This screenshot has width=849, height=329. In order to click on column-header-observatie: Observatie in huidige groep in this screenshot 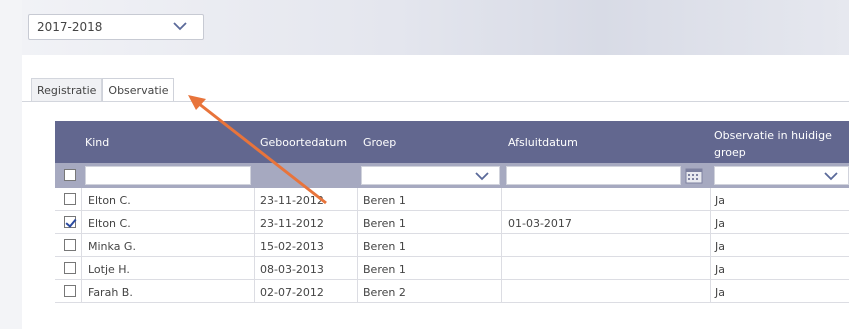, I will do `click(773, 144)`.